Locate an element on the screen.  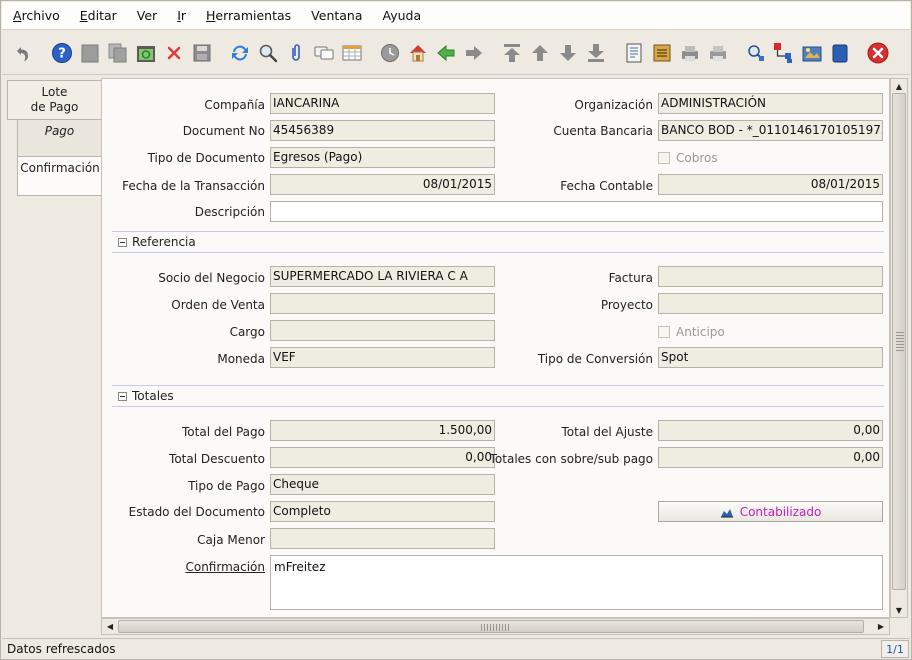
workflow-icon is located at coordinates (784, 53).